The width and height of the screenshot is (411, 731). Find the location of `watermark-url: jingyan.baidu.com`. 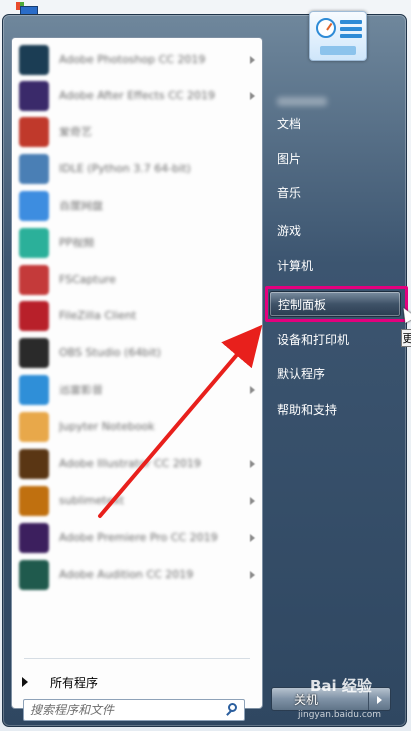

watermark-url: jingyan.baidu.com is located at coordinates (340, 715).